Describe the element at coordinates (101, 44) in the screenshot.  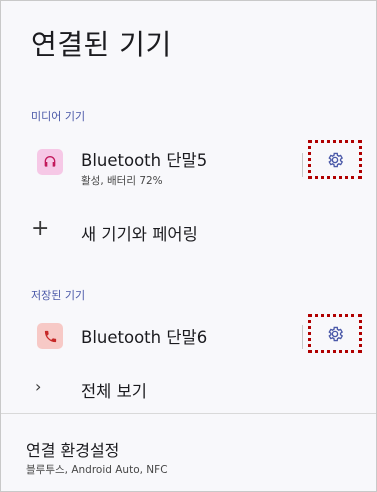
I see `page-title: 연결된 기기` at that location.